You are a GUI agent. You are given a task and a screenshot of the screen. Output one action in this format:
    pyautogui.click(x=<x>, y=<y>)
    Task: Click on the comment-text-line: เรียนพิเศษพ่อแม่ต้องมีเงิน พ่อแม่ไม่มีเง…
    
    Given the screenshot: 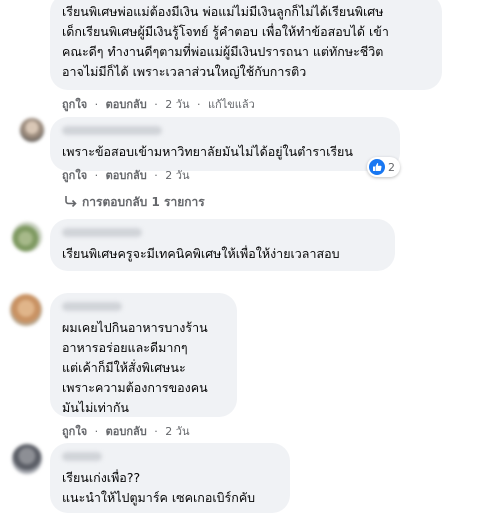 What is the action you would take?
    pyautogui.click(x=223, y=11)
    